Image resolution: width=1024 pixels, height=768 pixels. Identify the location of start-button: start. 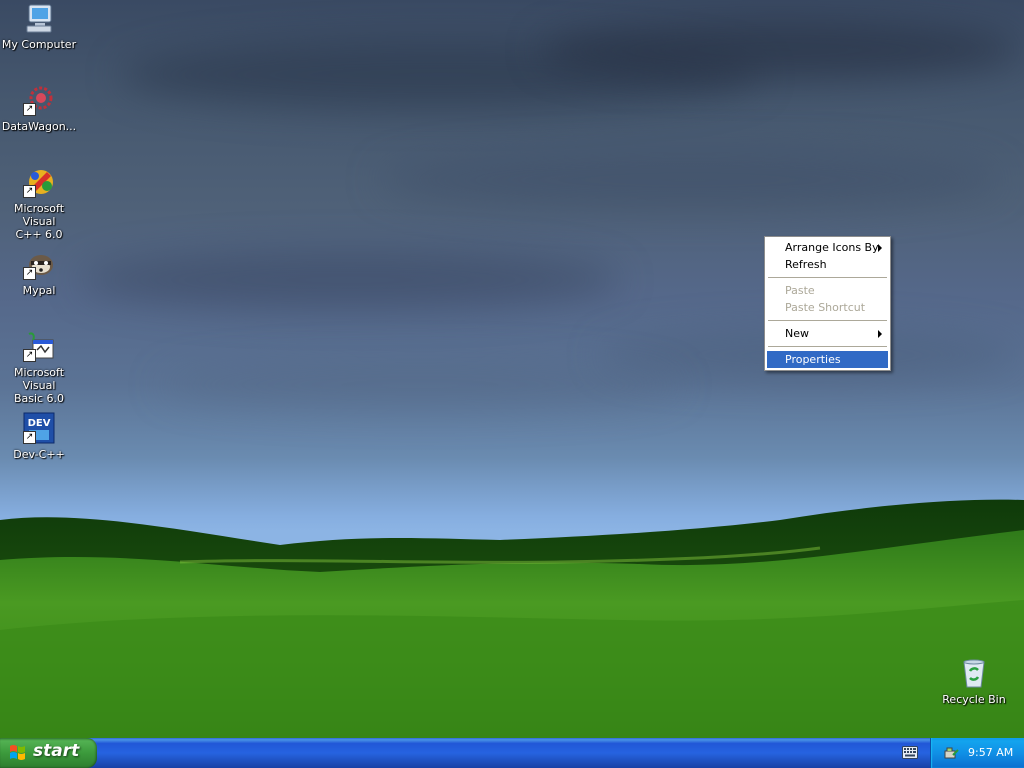
(48, 753).